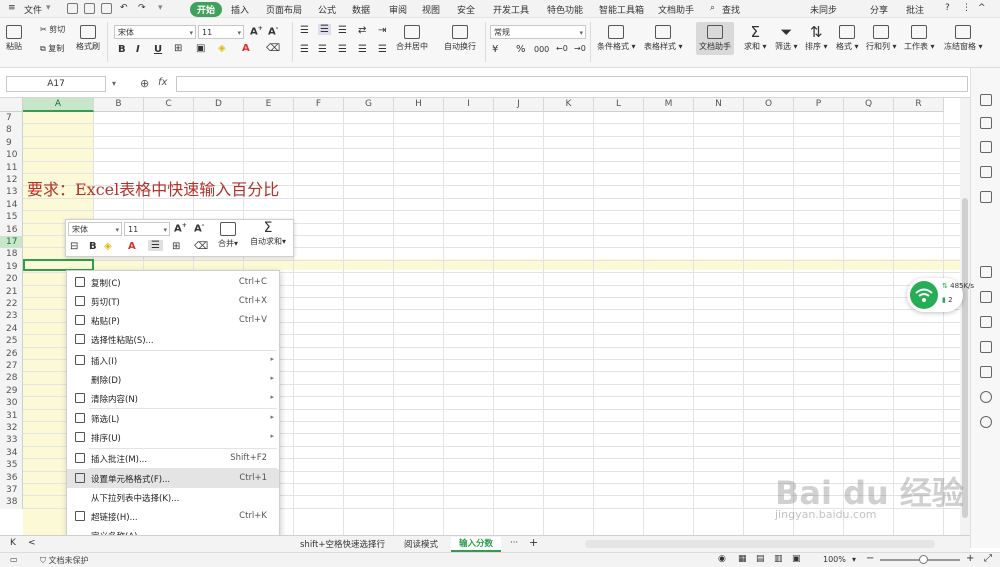 This screenshot has width=1000, height=567. I want to click on conditional-format-button: 条件格式 ▾, so click(616, 38).